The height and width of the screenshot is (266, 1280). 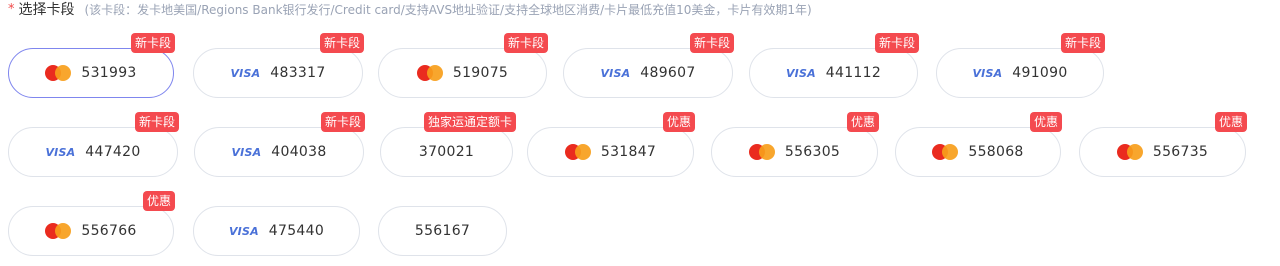 I want to click on card-number: 556735, so click(x=1180, y=152).